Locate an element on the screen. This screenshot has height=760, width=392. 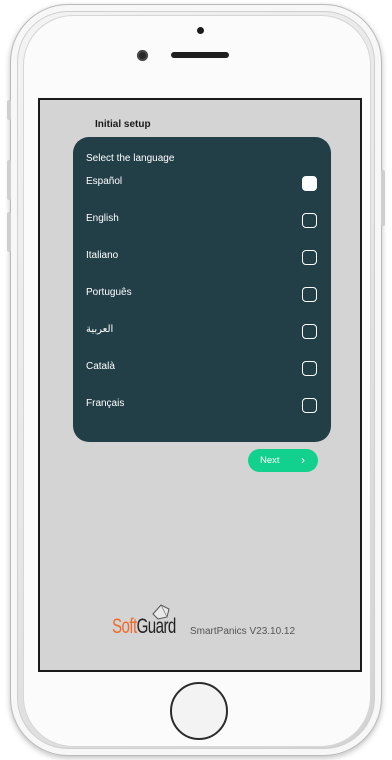
app-version: SmartPanics V23.10.12 is located at coordinates (243, 631).